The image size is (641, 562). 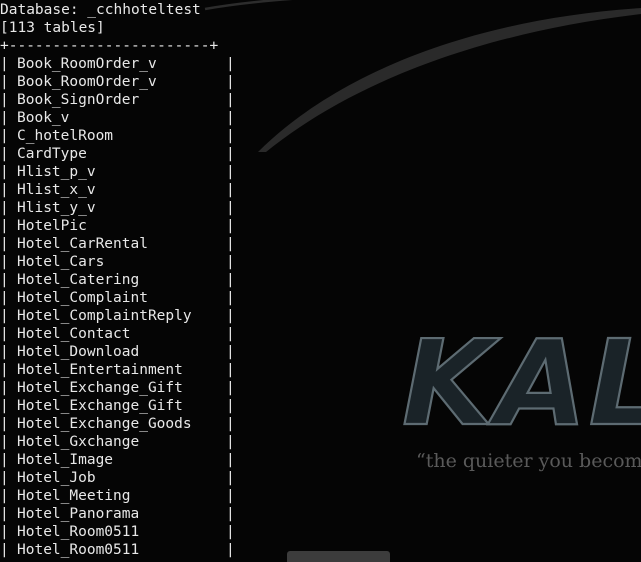 What do you see at coordinates (56, 190) in the screenshot?
I see `table-name: Hlist_x_v` at bounding box center [56, 190].